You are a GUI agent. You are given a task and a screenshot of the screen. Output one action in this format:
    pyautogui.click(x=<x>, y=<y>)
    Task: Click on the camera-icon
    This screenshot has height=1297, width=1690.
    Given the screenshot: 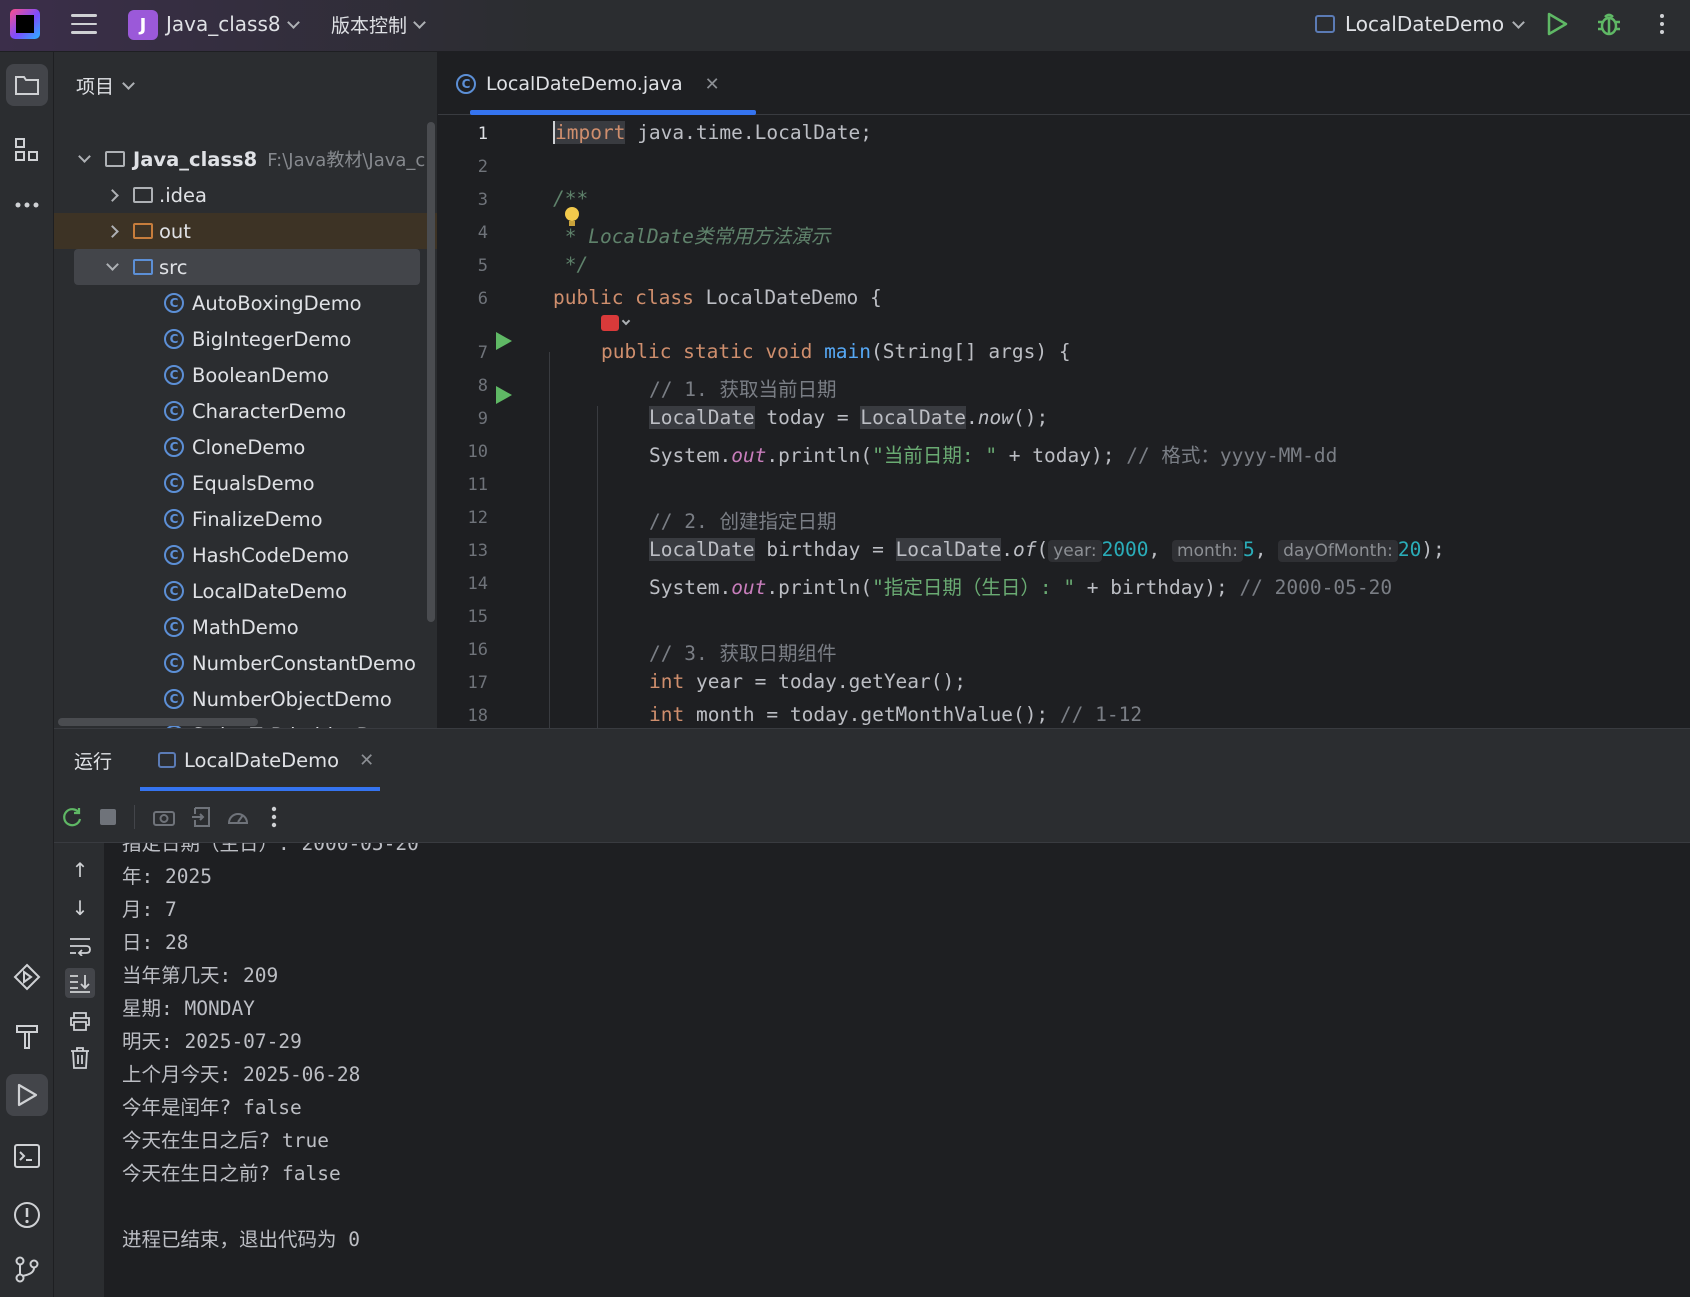 What is the action you would take?
    pyautogui.click(x=164, y=817)
    